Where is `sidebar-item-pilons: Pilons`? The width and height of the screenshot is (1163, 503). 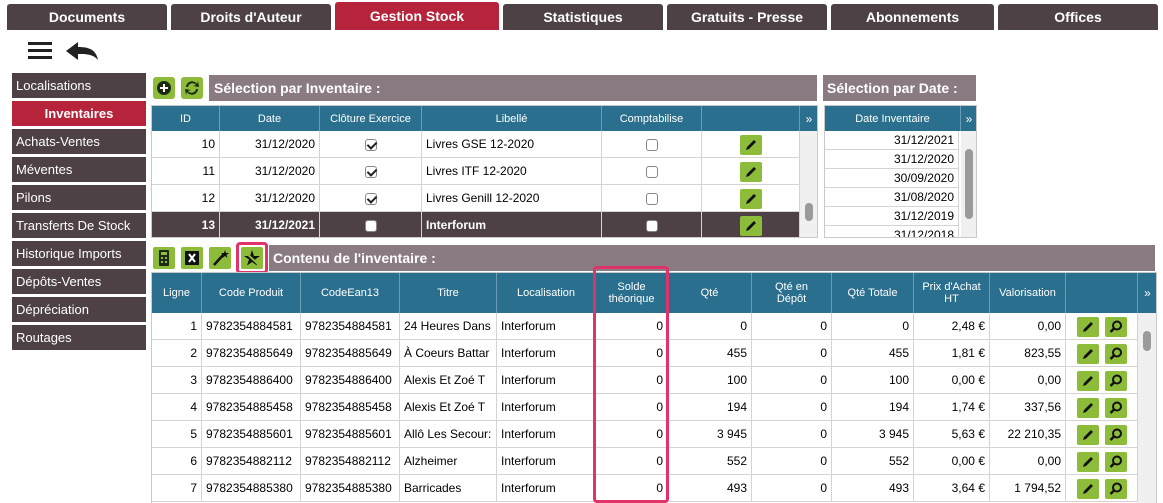
sidebar-item-pilons: Pilons is located at coordinates (79, 197).